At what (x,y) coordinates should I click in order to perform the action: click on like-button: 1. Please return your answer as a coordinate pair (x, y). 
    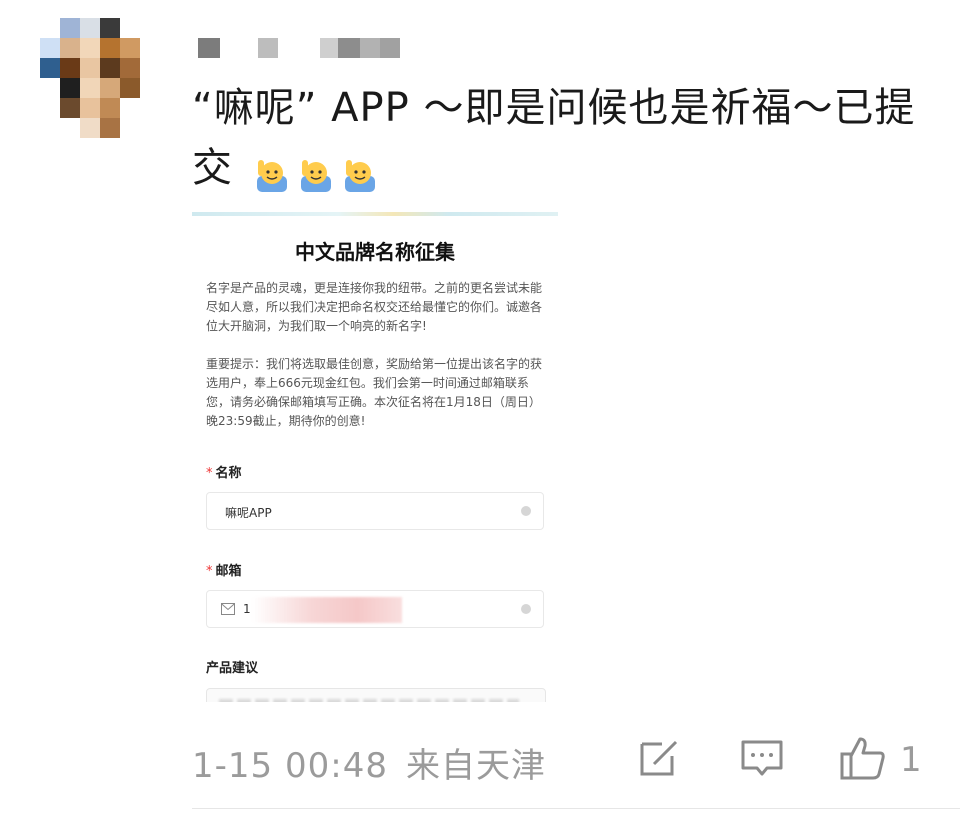
    Looking at the image, I should click on (881, 760).